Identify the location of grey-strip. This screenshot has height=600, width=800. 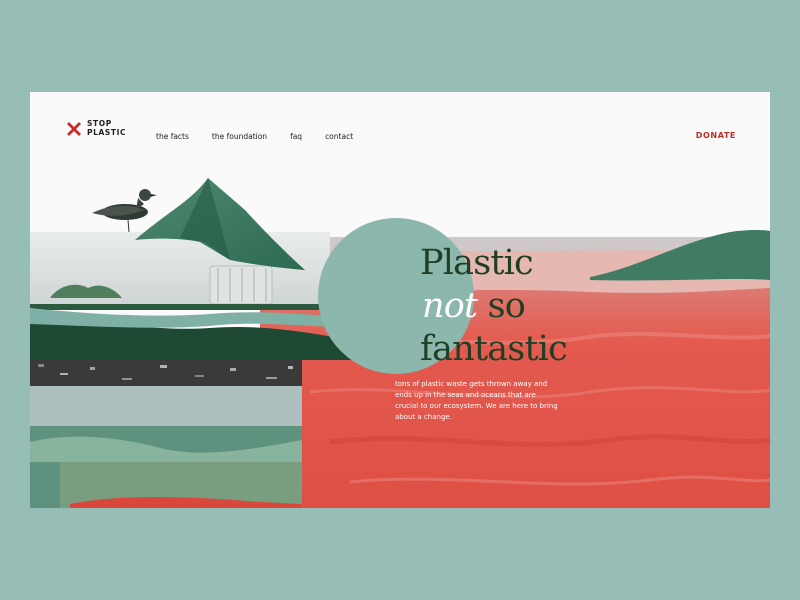
(166, 406).